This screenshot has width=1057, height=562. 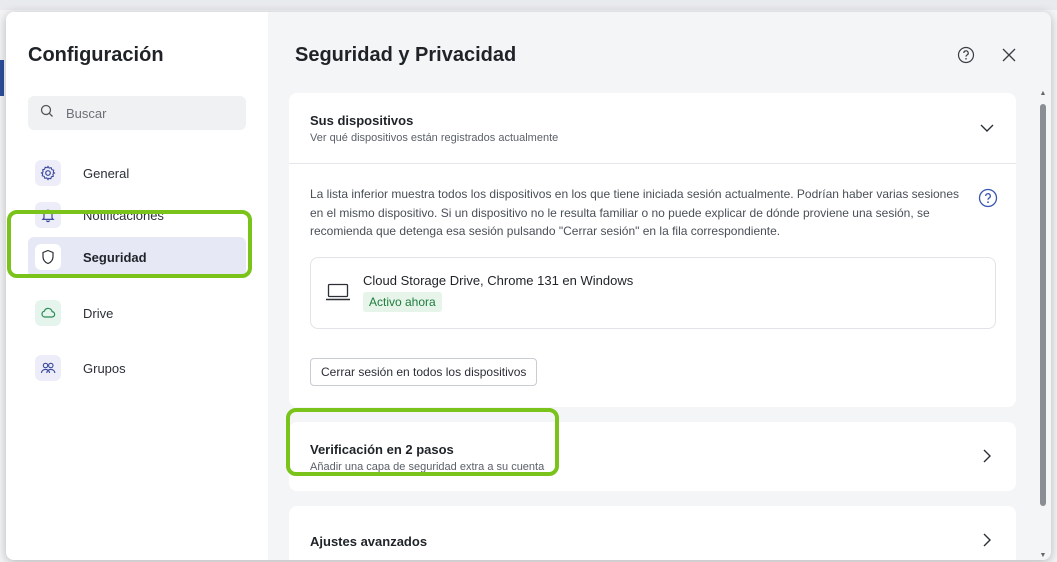 What do you see at coordinates (104, 368) in the screenshot?
I see `sidebar-item-label: Grupos` at bounding box center [104, 368].